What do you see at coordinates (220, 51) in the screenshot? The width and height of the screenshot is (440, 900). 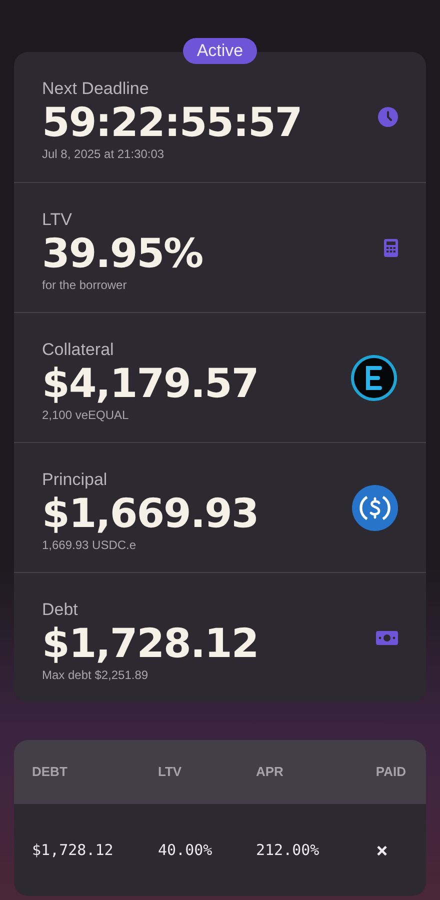 I see `status-badge: Active` at bounding box center [220, 51].